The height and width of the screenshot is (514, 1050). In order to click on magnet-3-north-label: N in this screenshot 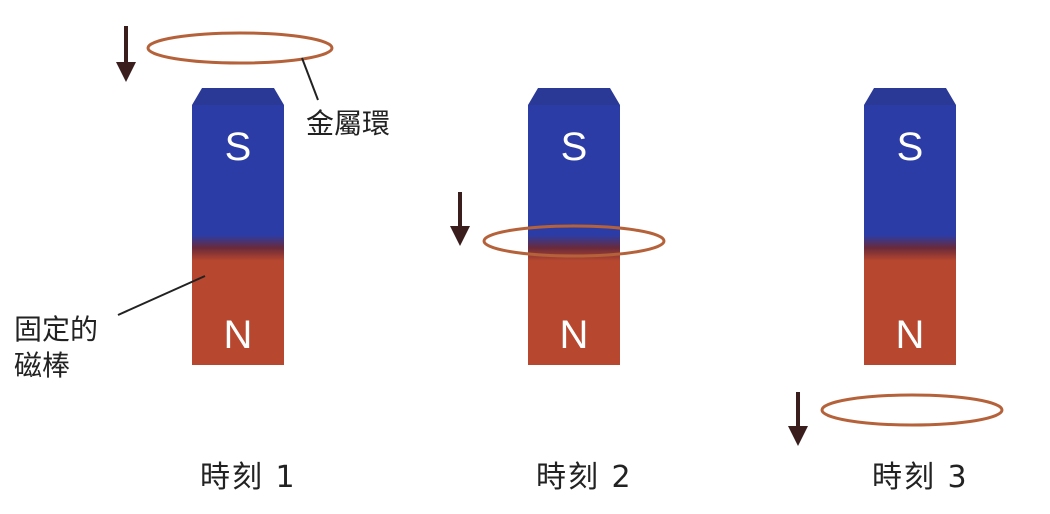, I will do `click(910, 335)`.